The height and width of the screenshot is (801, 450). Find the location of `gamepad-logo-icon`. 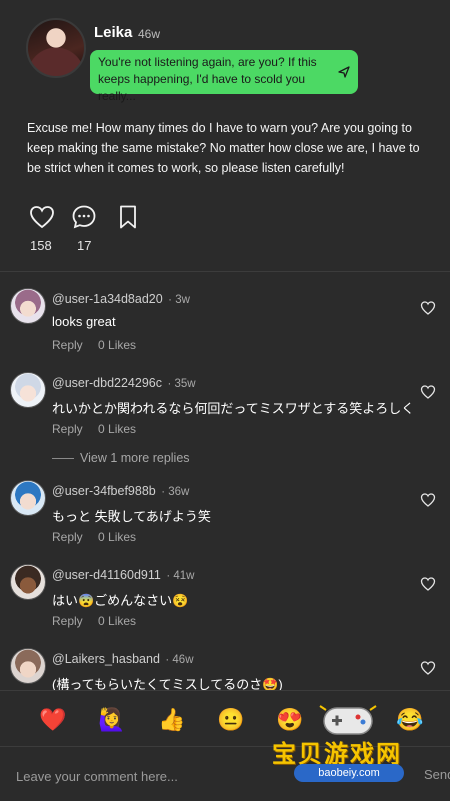

gamepad-logo-icon is located at coordinates (348, 720).